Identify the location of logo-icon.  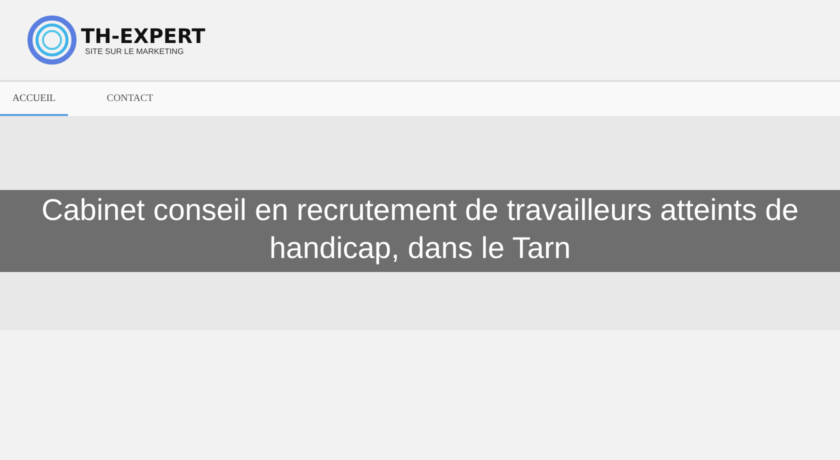
(52, 40).